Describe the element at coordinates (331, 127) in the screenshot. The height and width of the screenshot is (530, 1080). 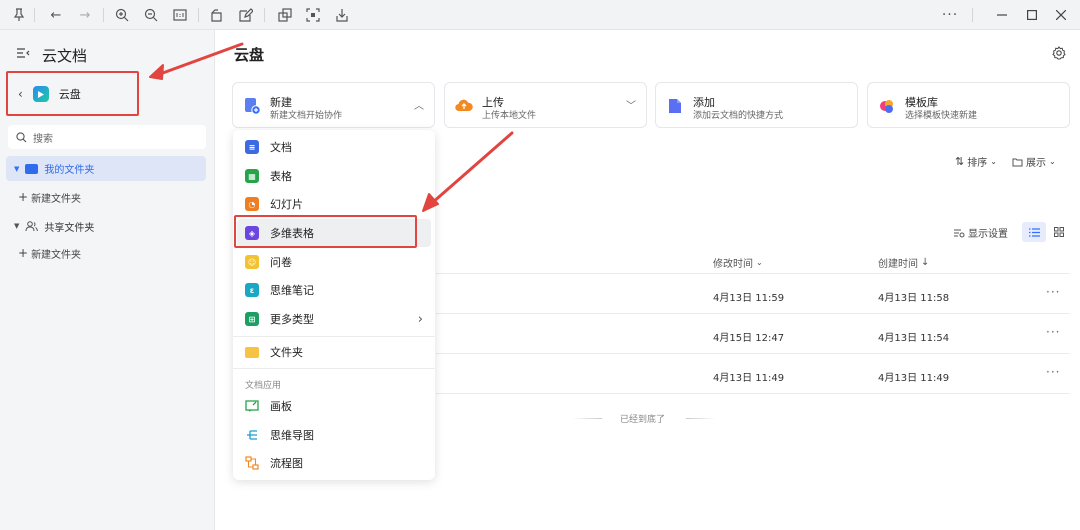
I see `annotation-arrows` at that location.